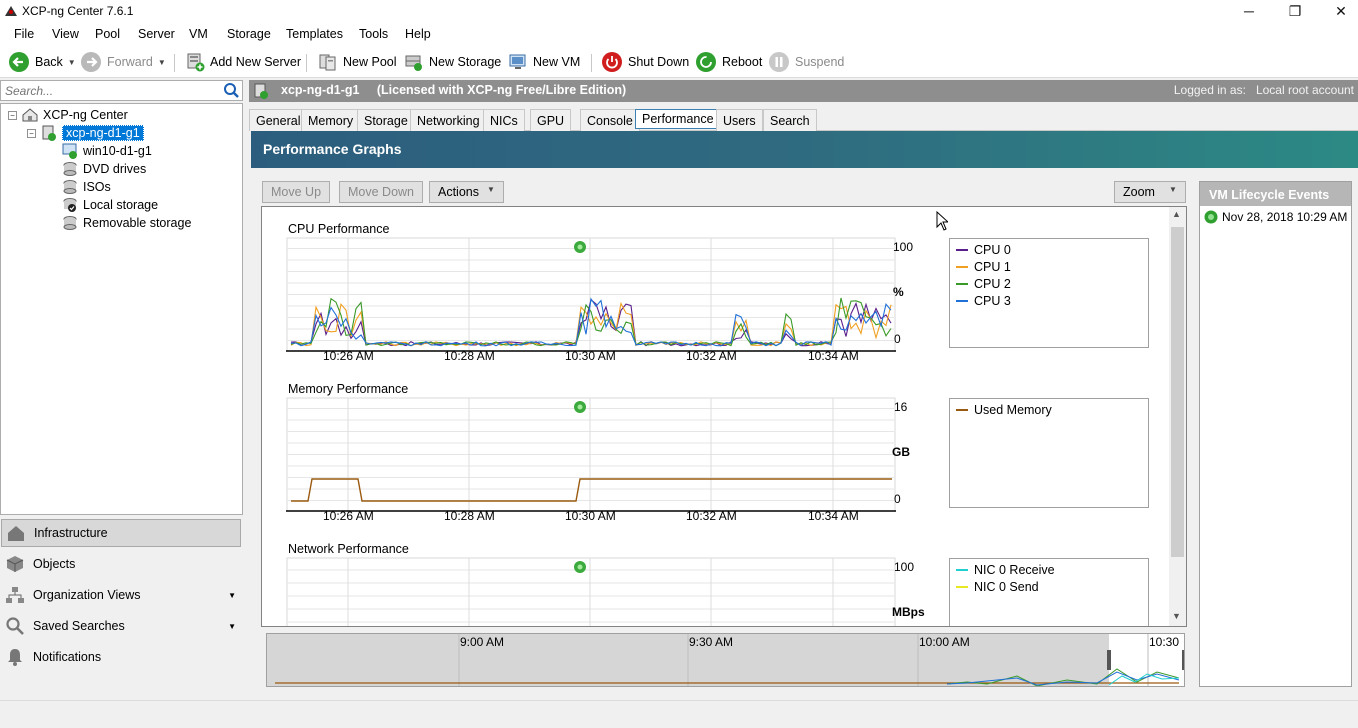 The width and height of the screenshot is (1358, 728). Describe the element at coordinates (104, 169) in the screenshot. I see `tree-item-dvd: DVD drives` at that location.